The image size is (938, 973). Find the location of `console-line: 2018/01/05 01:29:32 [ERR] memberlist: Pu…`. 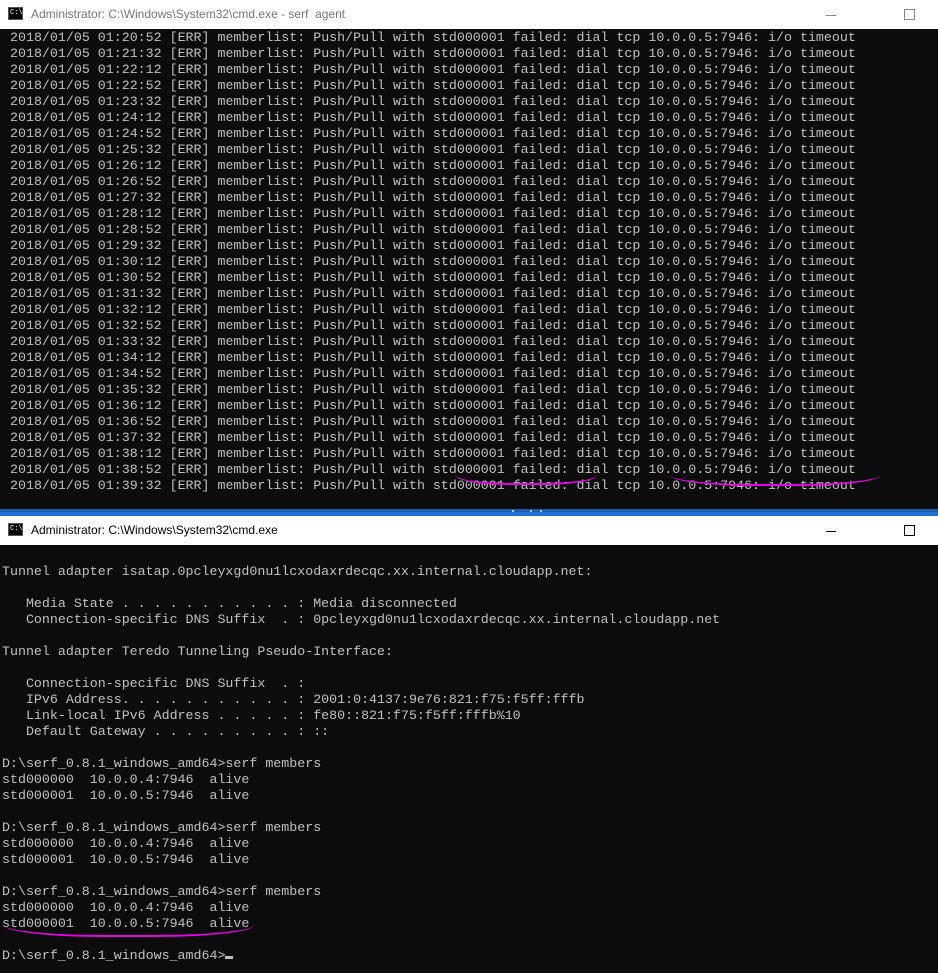

console-line: 2018/01/05 01:29:32 [ERR] memberlist: Pu… is located at coordinates (433, 245).